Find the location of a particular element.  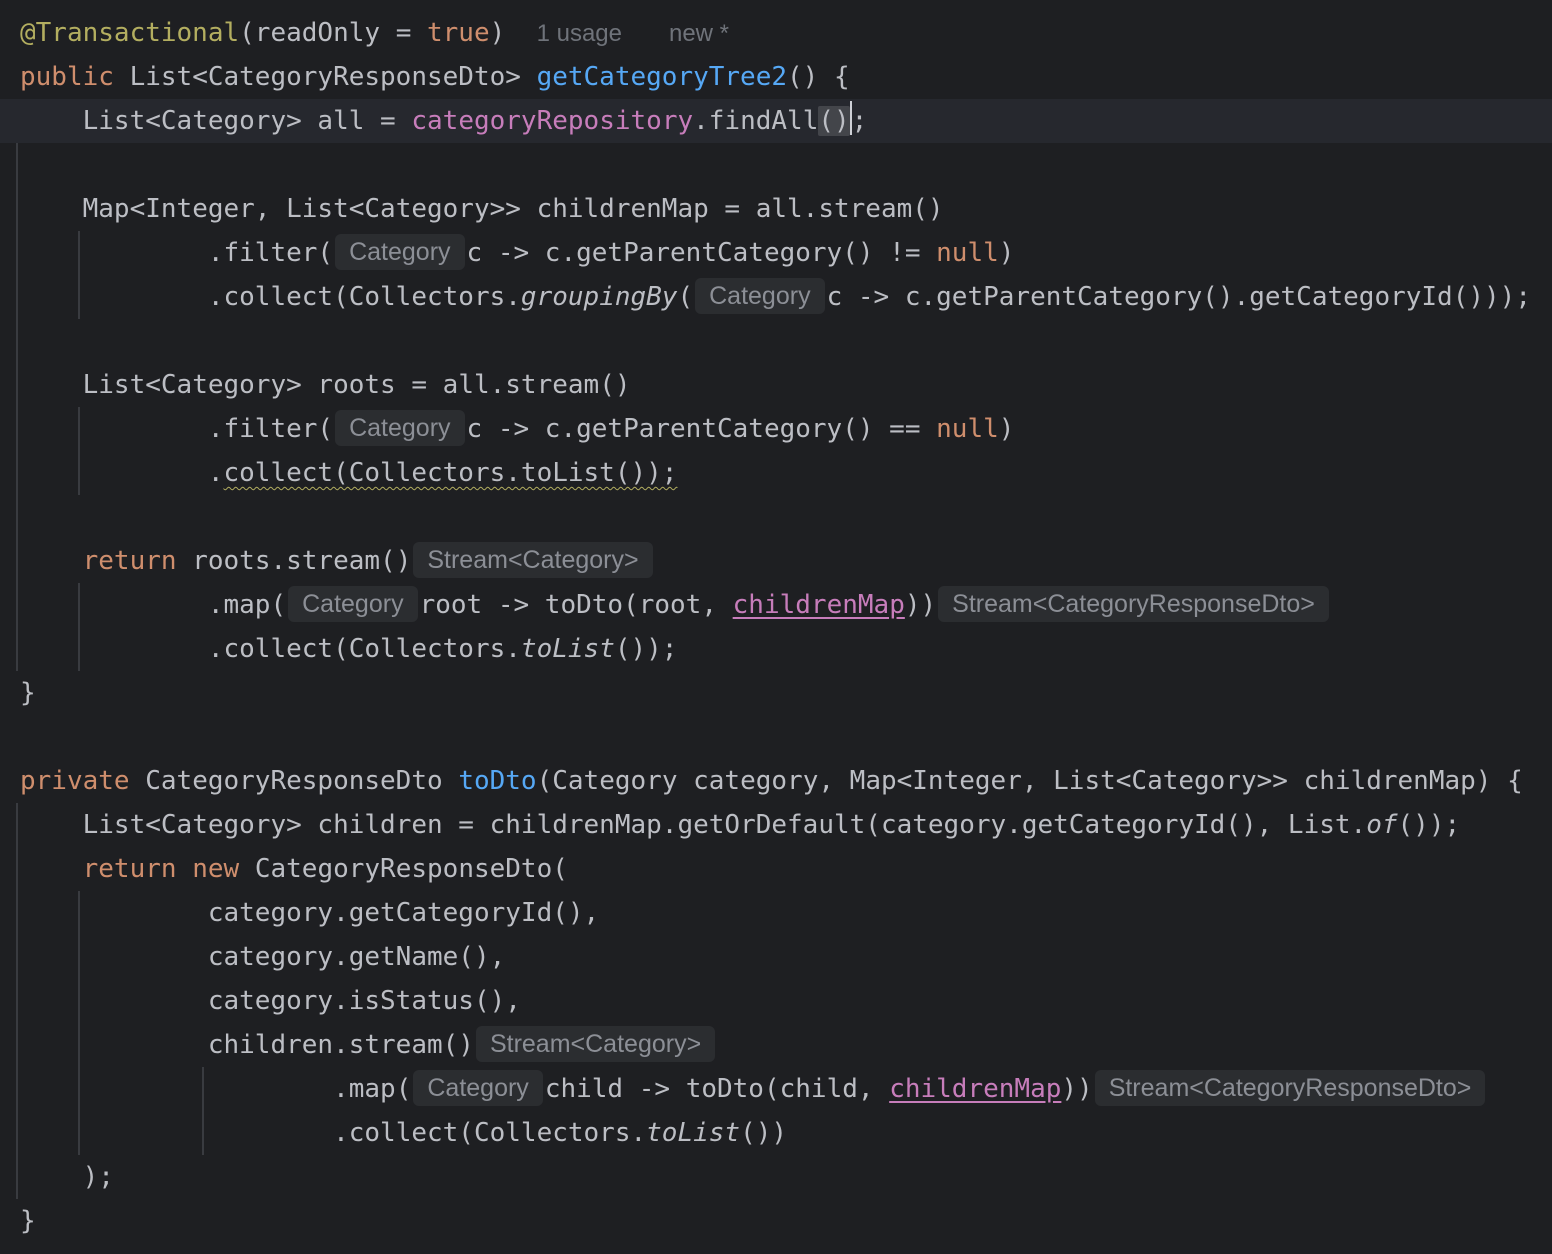

code-line: List<Category> roots = all.stream() is located at coordinates (356, 385).